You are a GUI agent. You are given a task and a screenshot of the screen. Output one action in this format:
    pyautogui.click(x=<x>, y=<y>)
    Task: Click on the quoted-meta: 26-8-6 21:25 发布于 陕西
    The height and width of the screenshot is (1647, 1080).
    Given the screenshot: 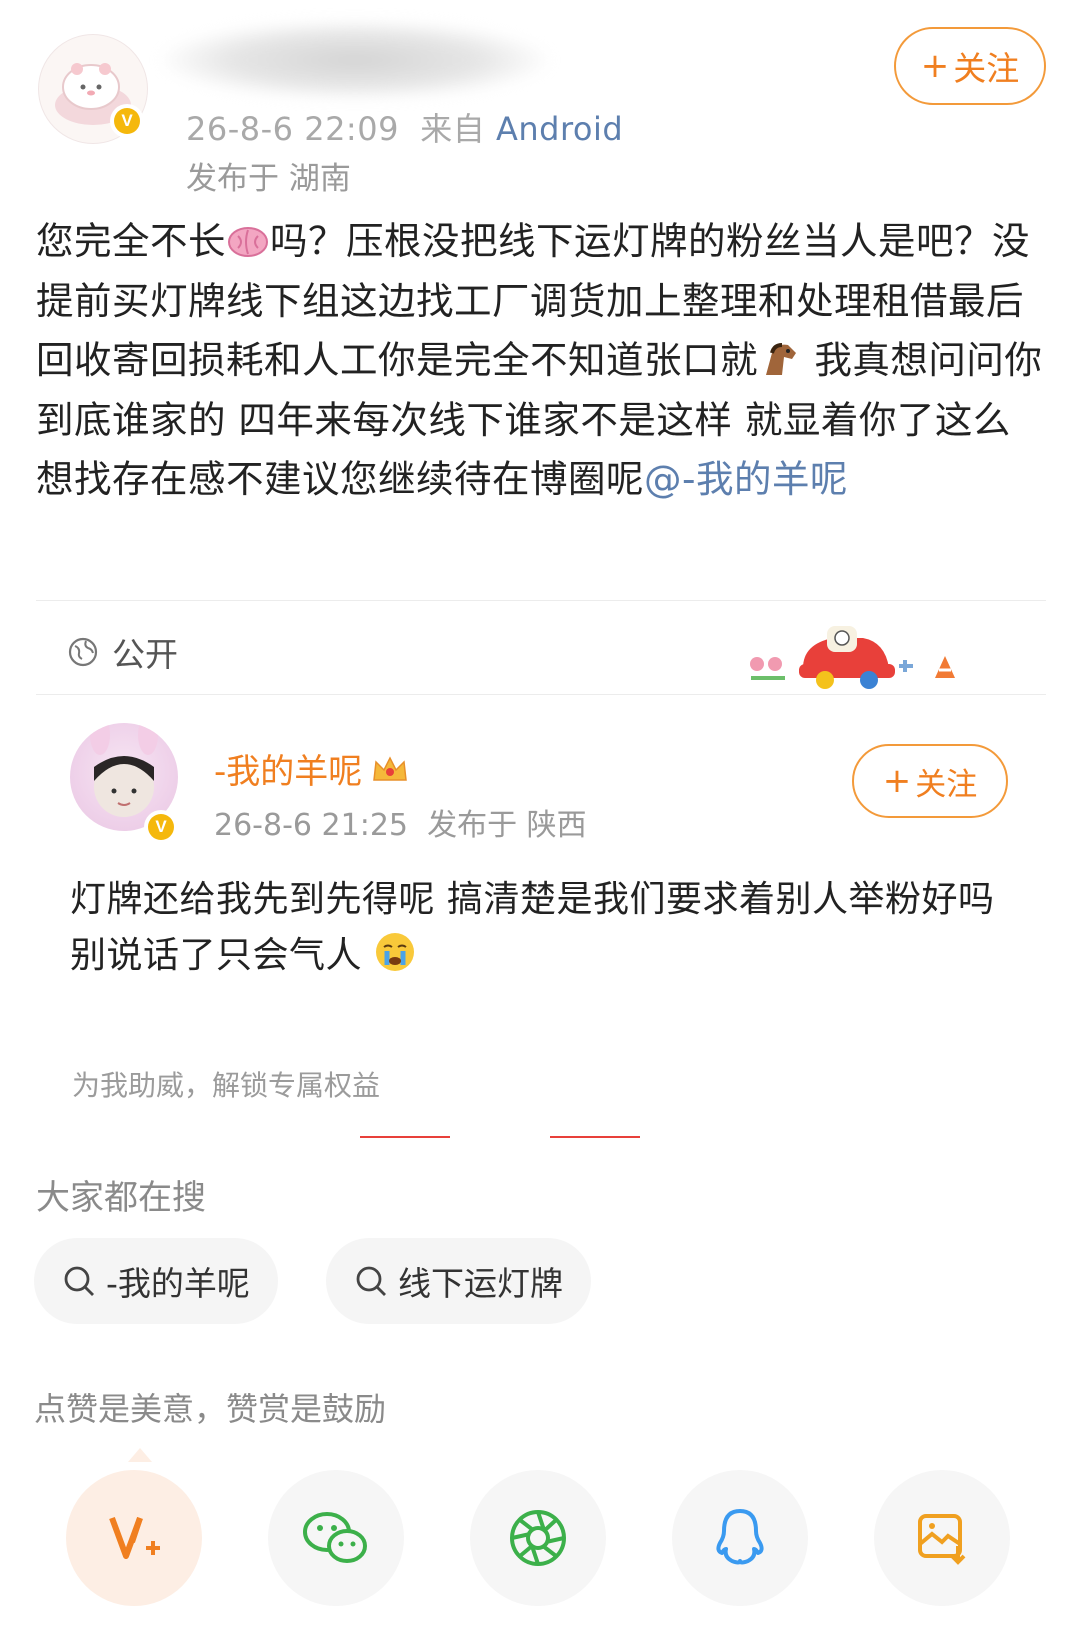 What is the action you would take?
    pyautogui.click(x=400, y=822)
    